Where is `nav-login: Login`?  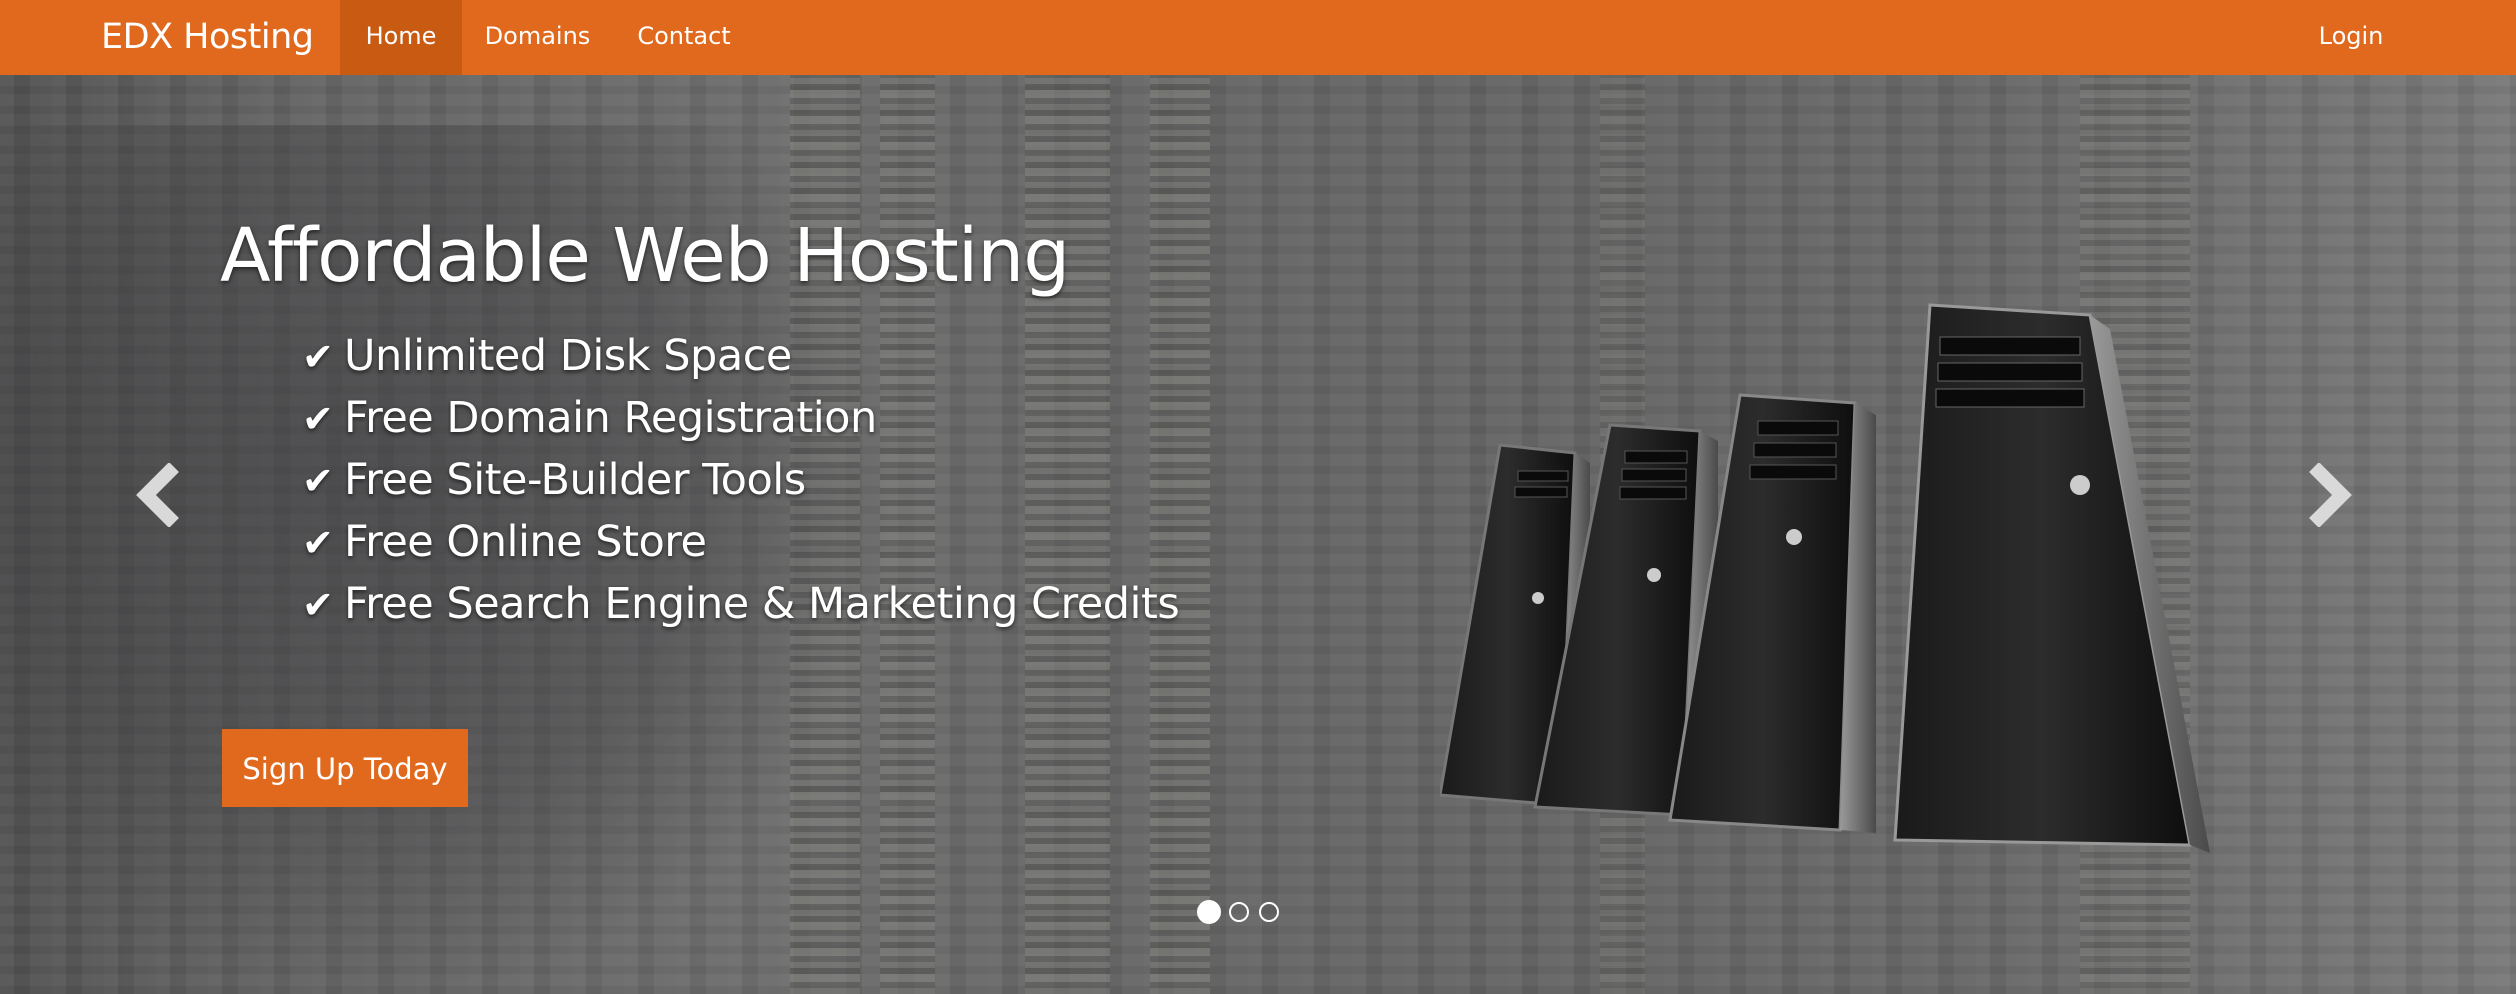
nav-login: Login is located at coordinates (2351, 37).